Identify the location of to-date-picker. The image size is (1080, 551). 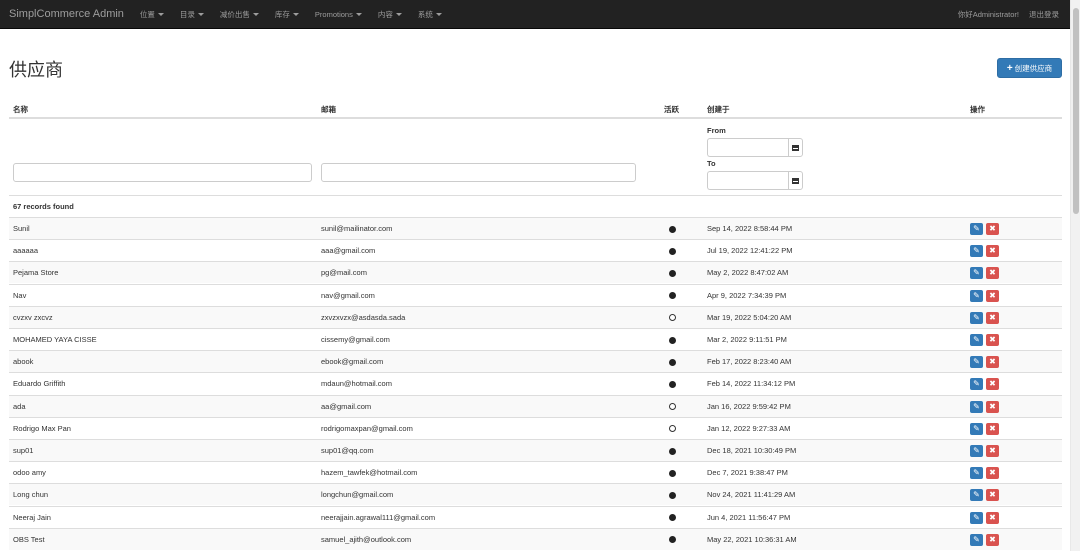
(755, 180).